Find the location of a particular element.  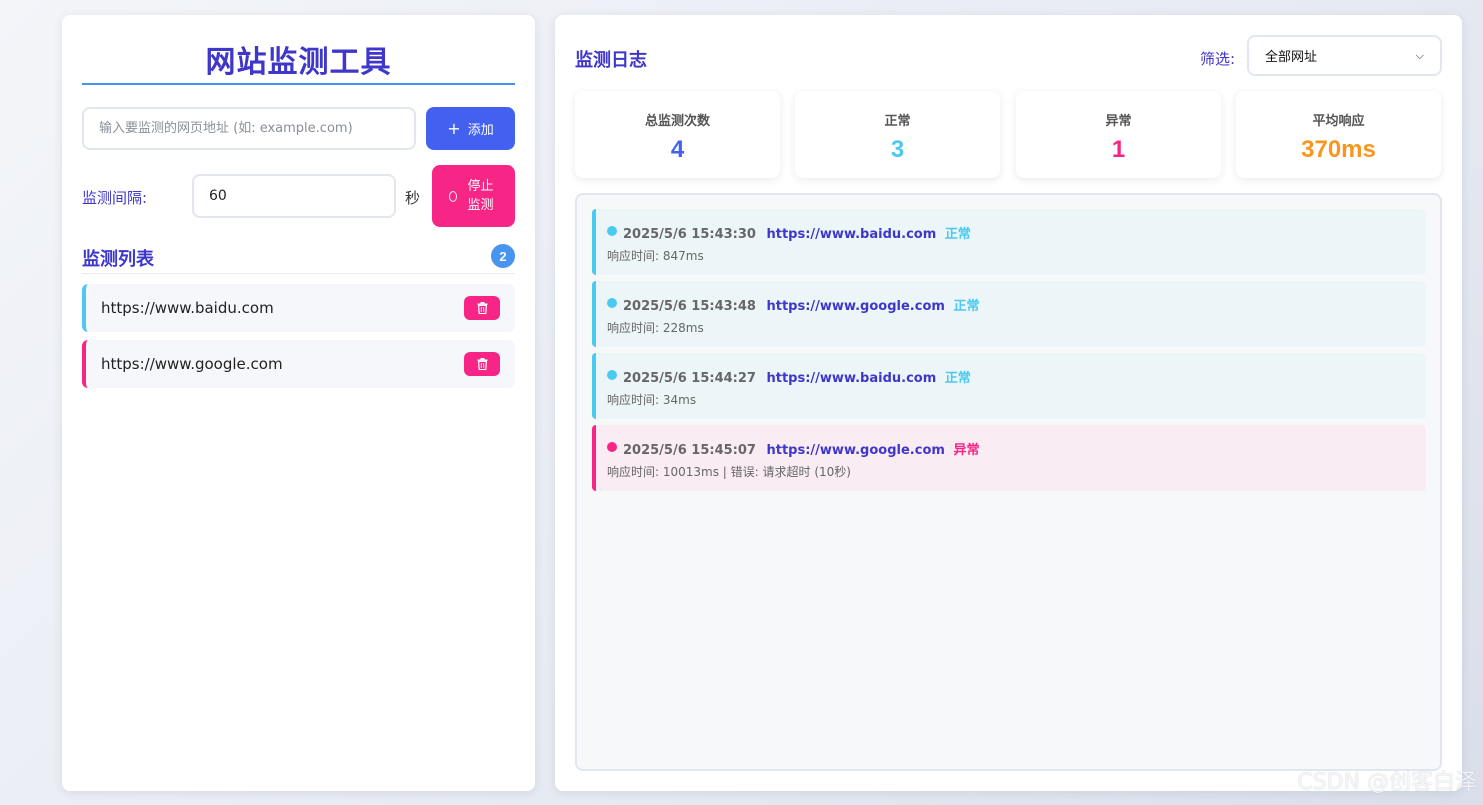

monitor-list-header: 监测列表 2 is located at coordinates (298, 258).